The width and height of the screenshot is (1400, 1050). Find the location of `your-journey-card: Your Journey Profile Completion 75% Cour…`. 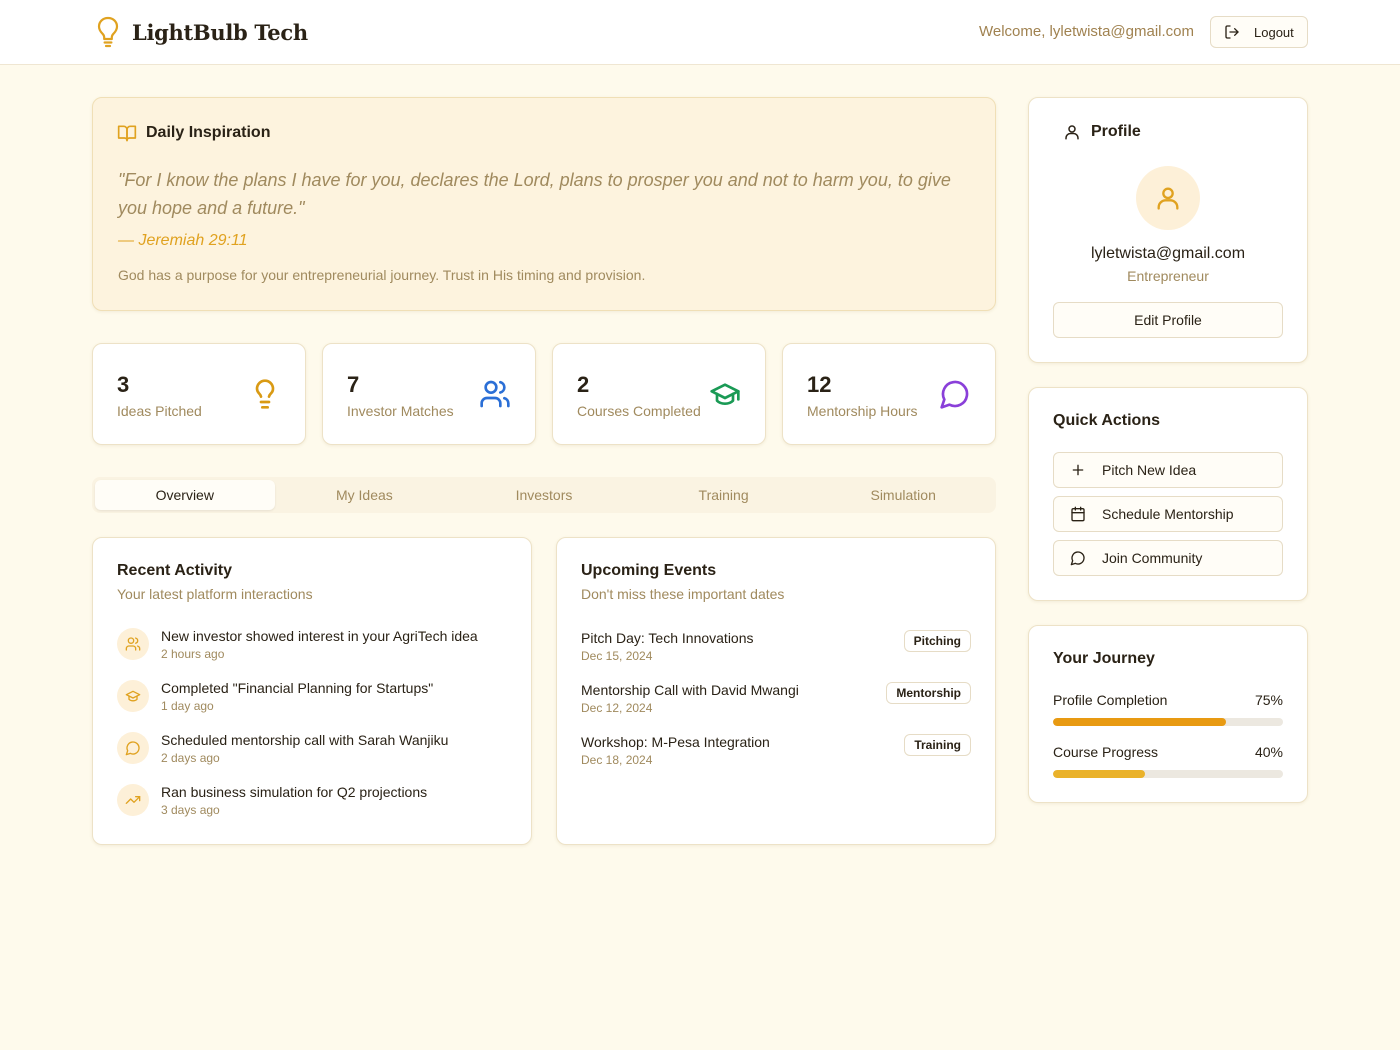

your-journey-card: Your Journey Profile Completion 75% Cour… is located at coordinates (1168, 714).